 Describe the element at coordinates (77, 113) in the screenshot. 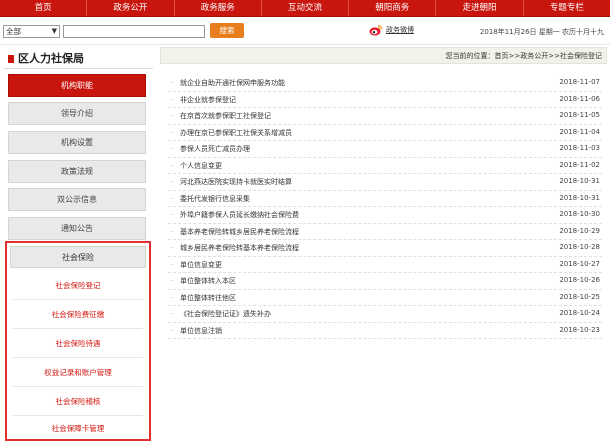

I see `sidebar-item-leaders: 领导介绍` at that location.